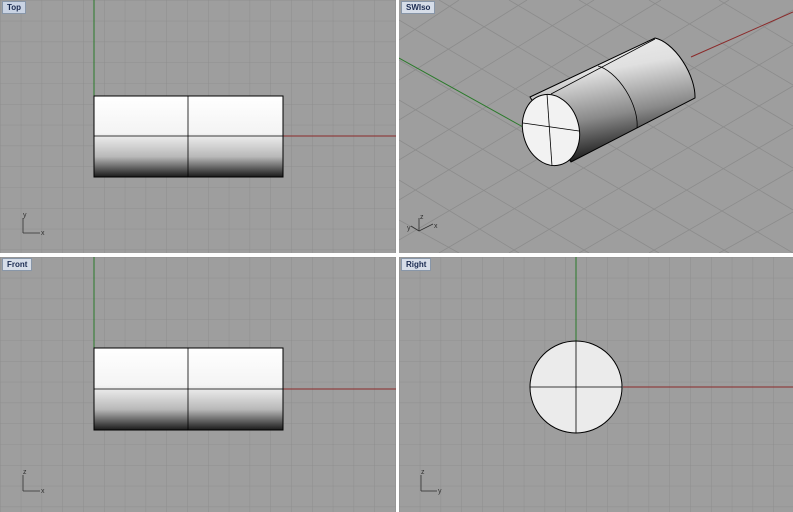  What do you see at coordinates (14, 7) in the screenshot?
I see `viewport-title-top: Top` at bounding box center [14, 7].